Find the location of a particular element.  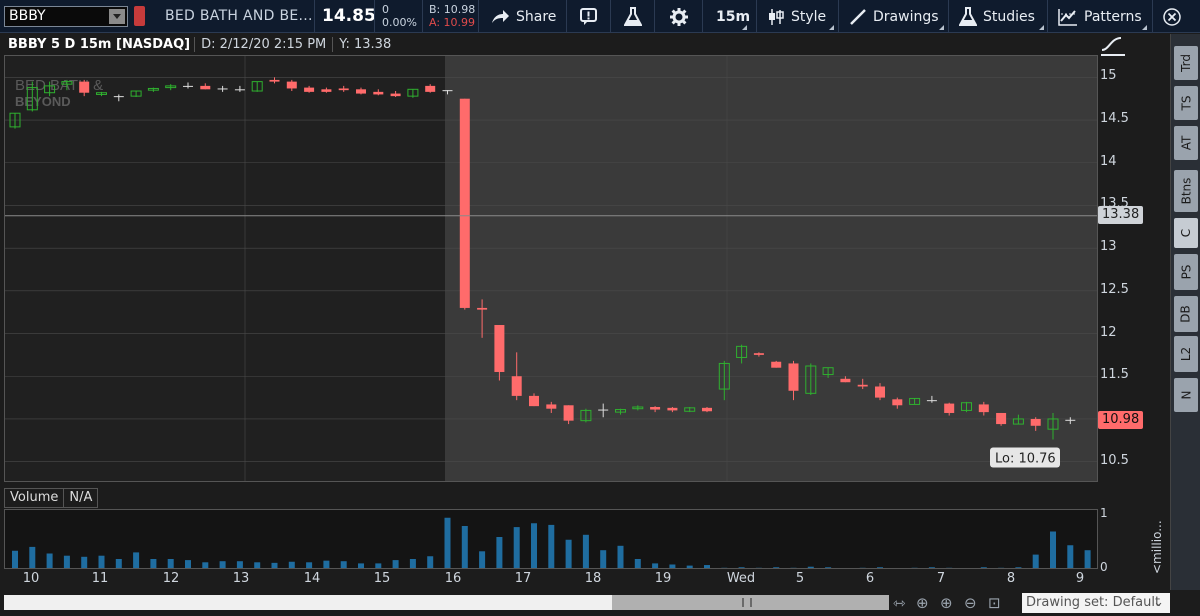

side-tab-db: DB is located at coordinates (1186, 314).